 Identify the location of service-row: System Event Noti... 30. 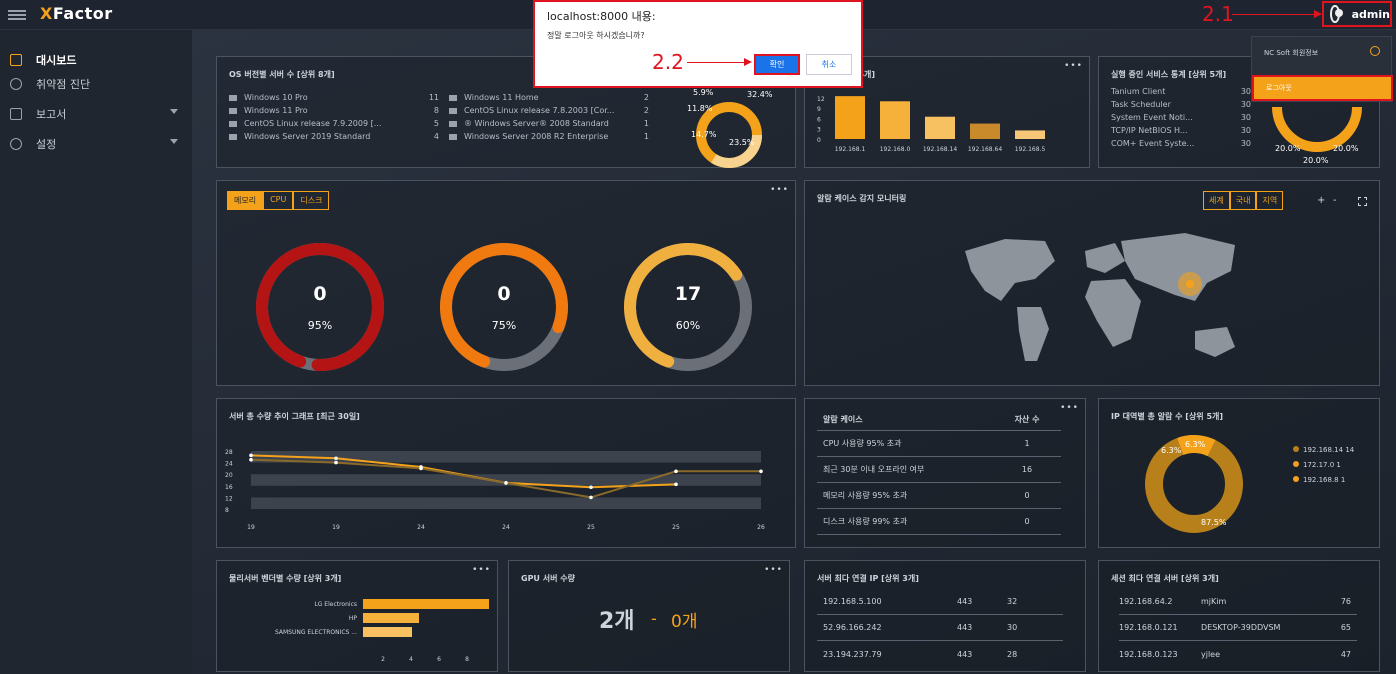
(1181, 117).